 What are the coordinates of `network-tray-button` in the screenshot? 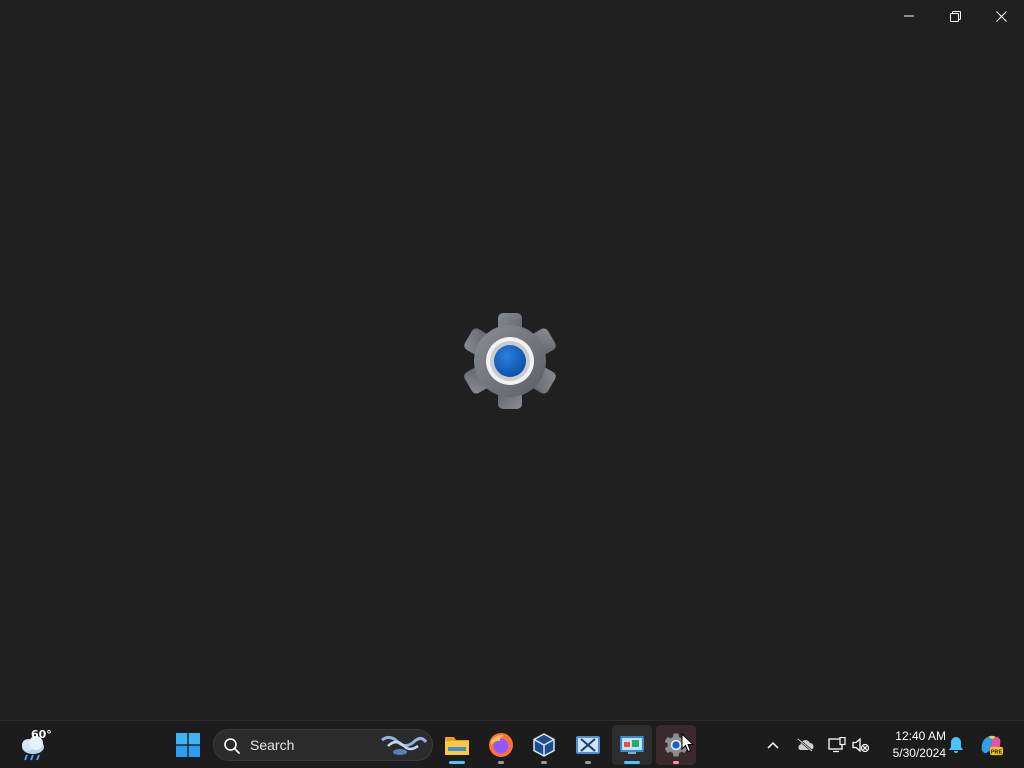 It's located at (837, 745).